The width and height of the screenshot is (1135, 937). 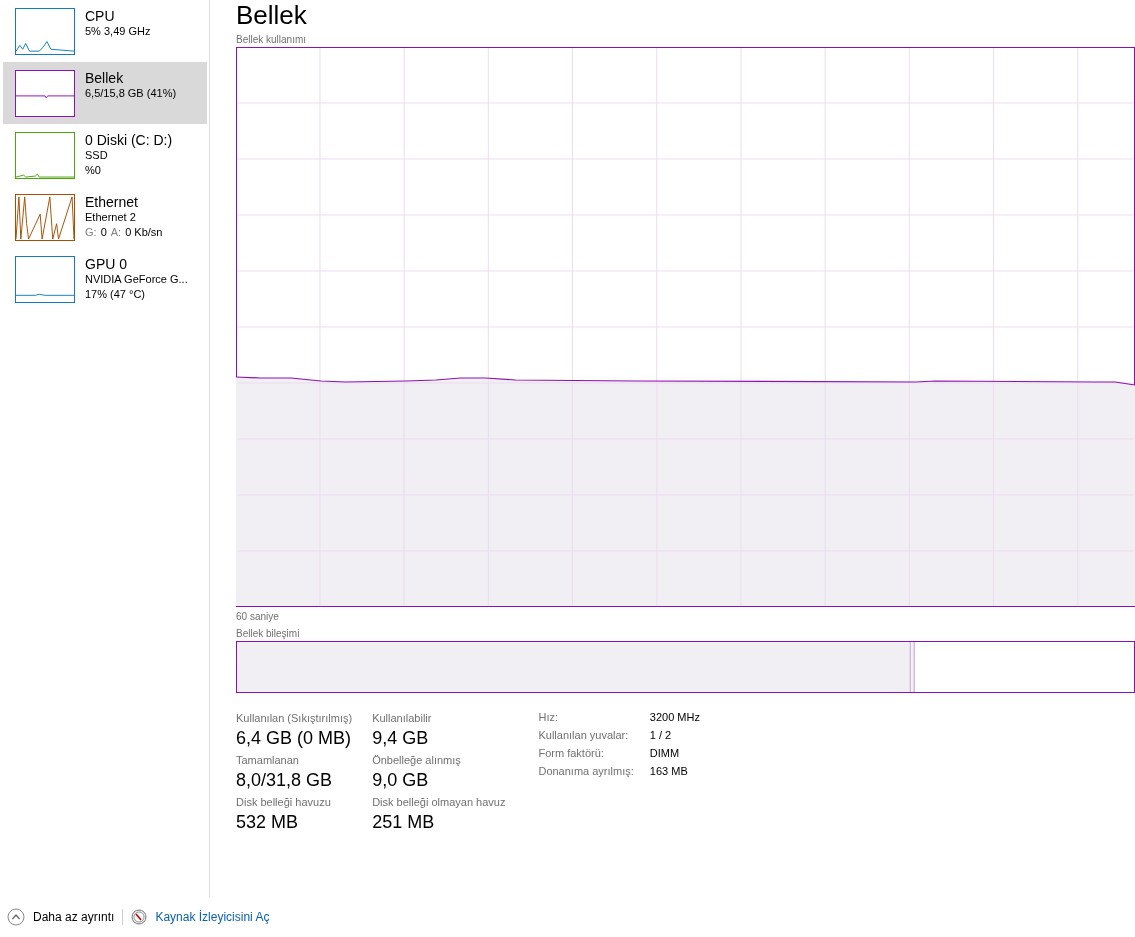 I want to click on device-detail: 17% (47 °C), so click(x=116, y=294).